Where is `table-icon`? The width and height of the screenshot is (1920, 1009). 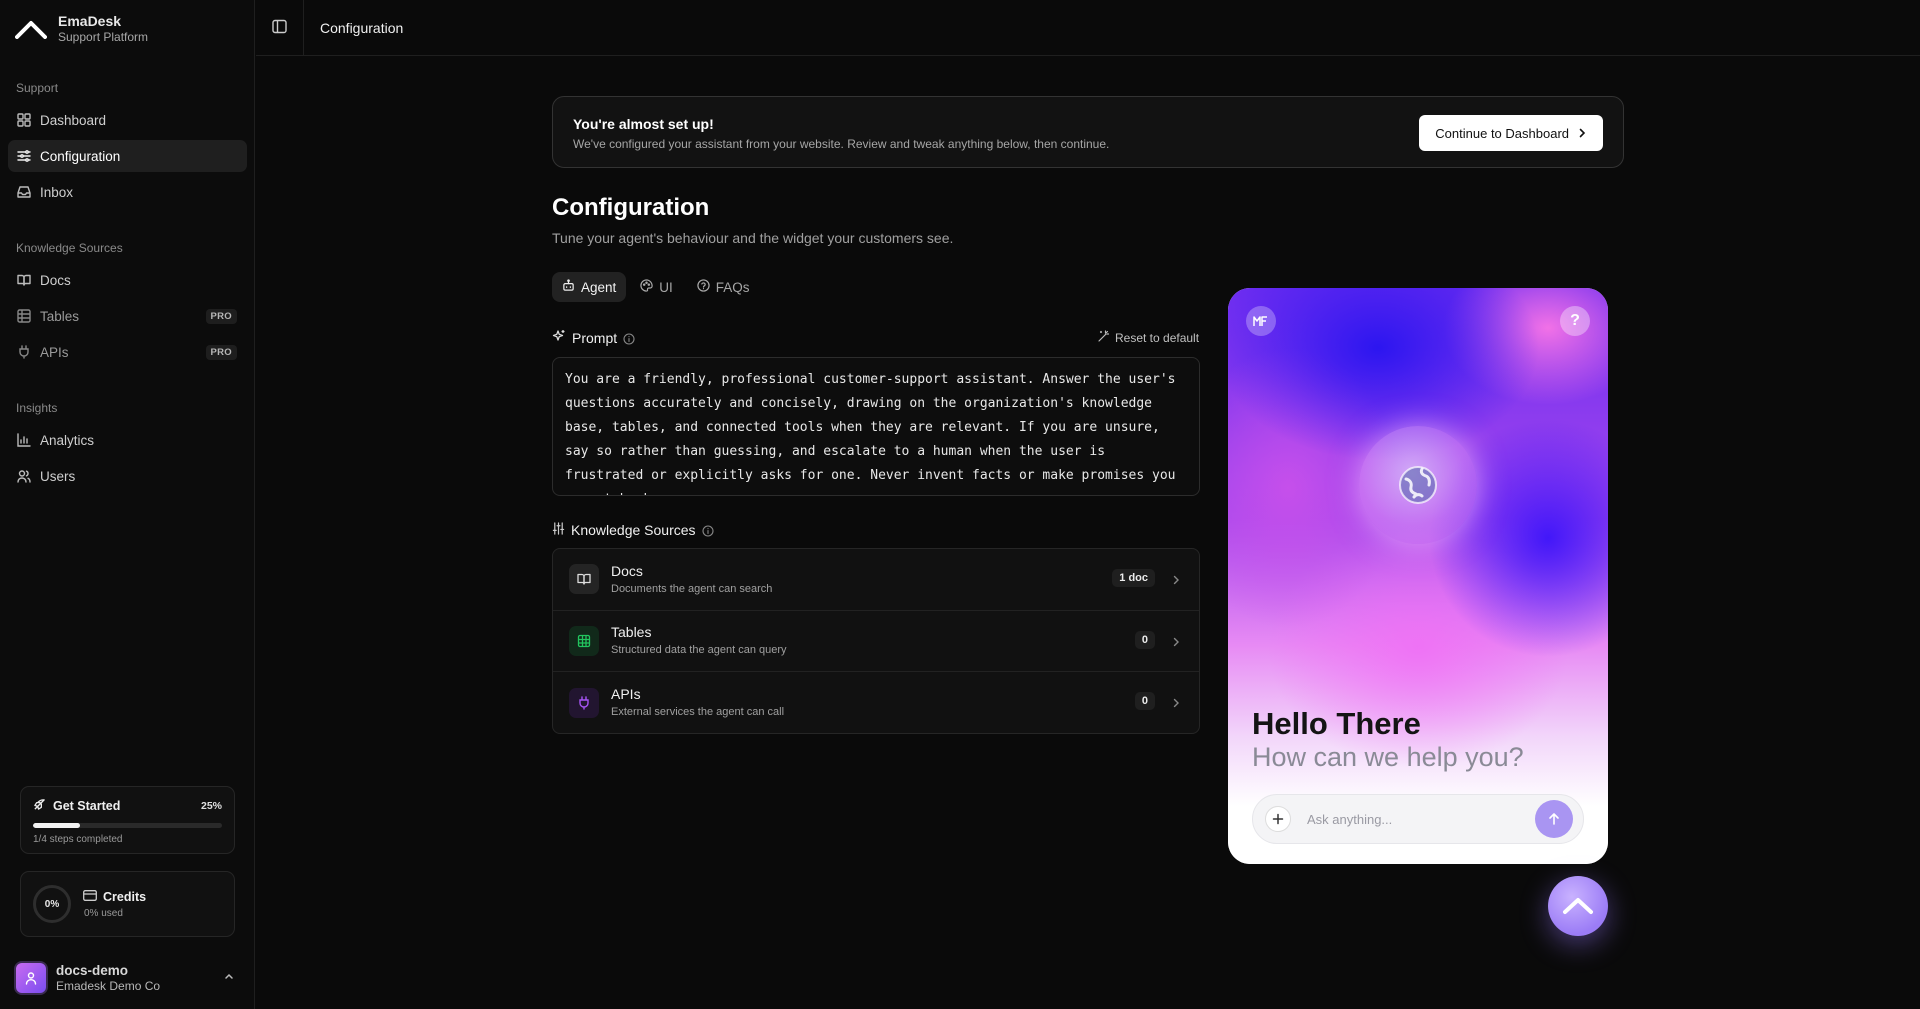
table-icon is located at coordinates (23, 316).